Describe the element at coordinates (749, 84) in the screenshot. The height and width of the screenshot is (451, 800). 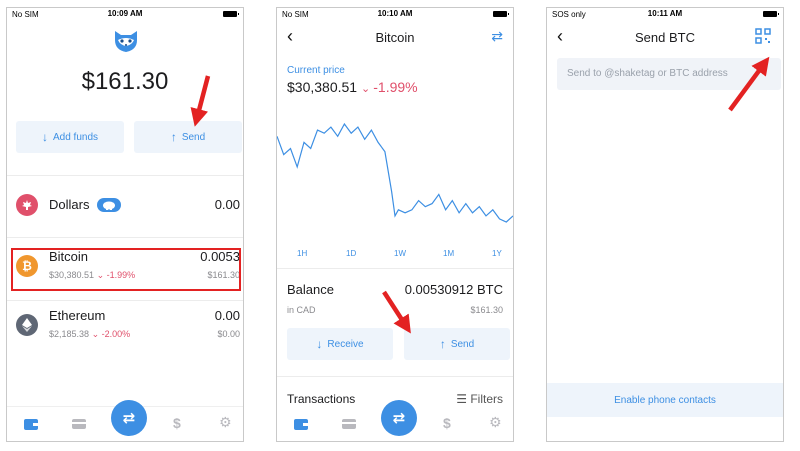
I see `annotation-arrow-qr` at that location.